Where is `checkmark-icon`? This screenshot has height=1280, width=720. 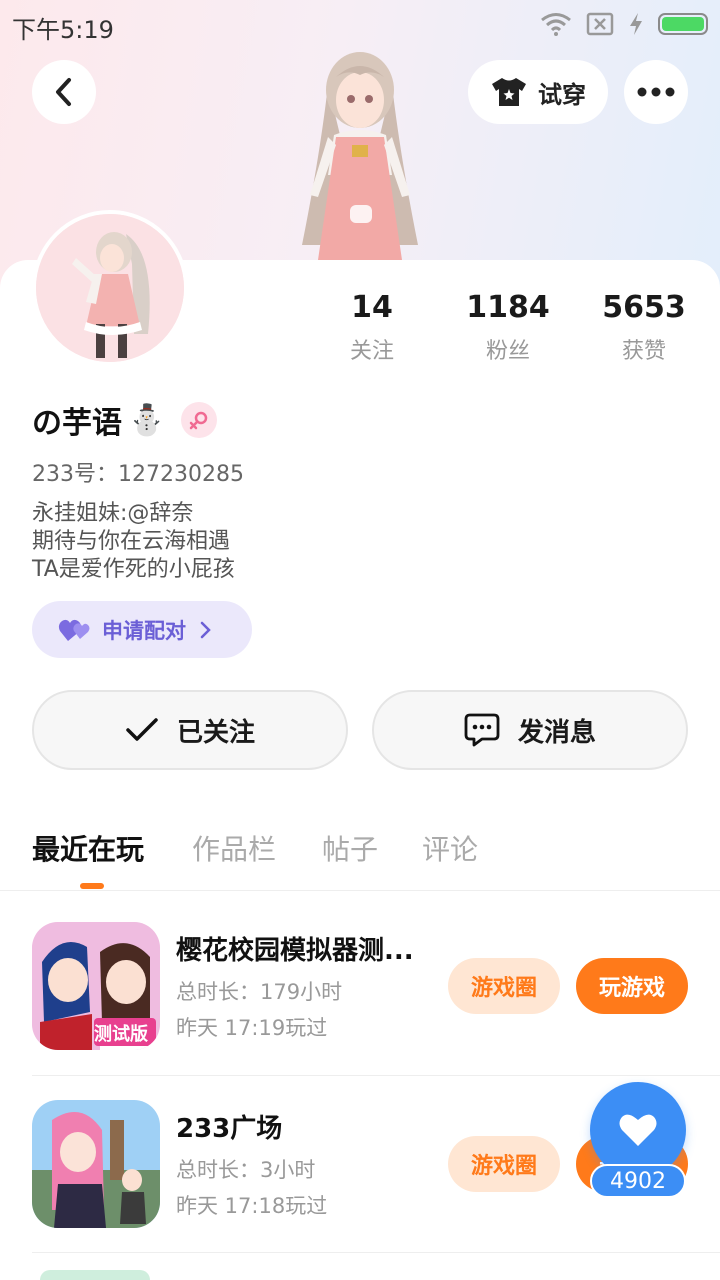 checkmark-icon is located at coordinates (142, 729).